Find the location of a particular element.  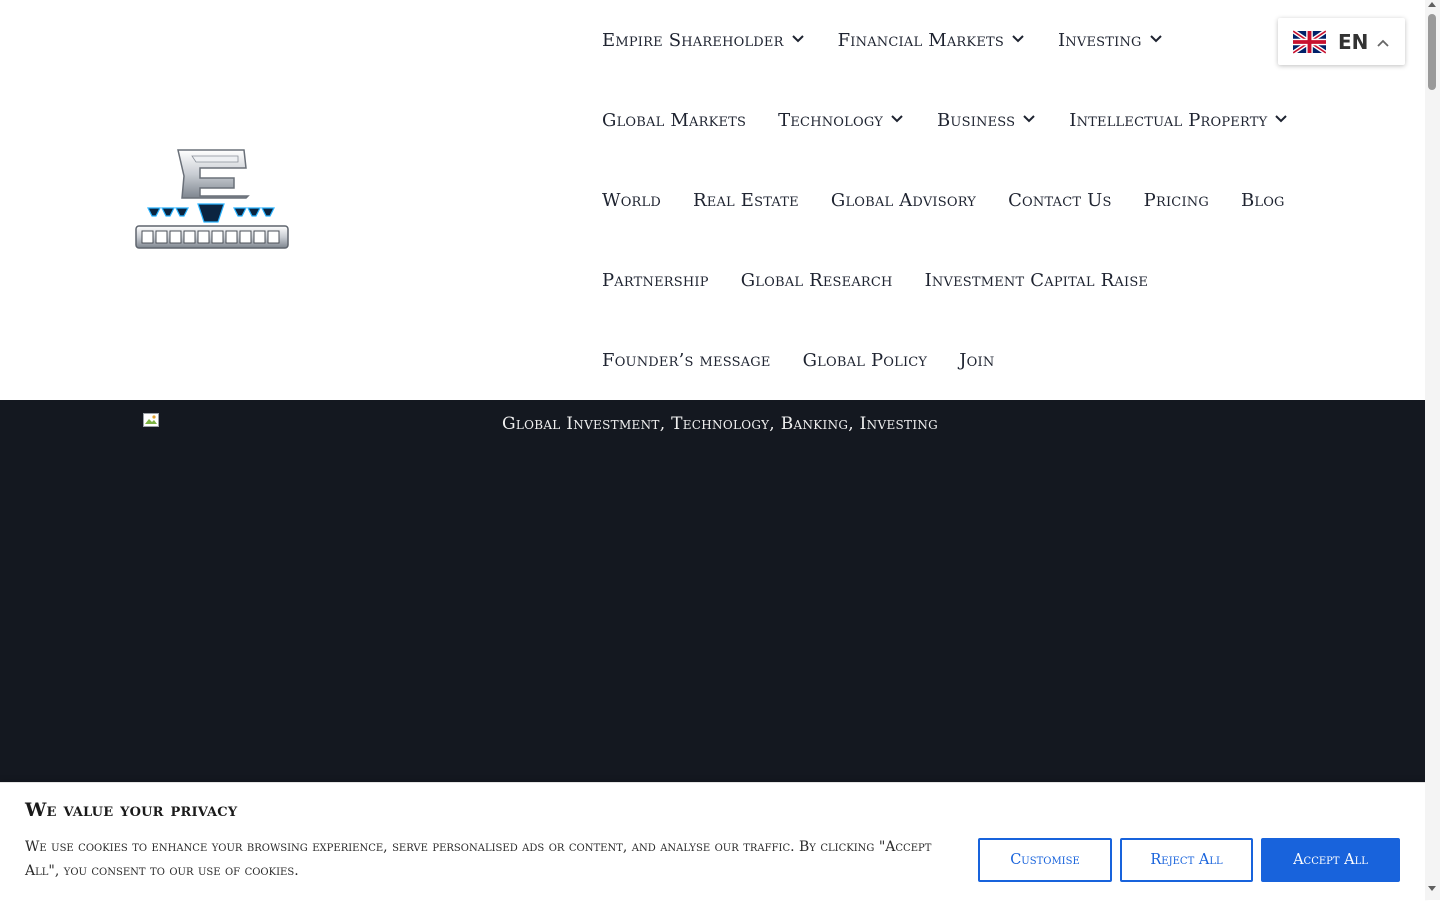

nav-label: Founder’s message is located at coordinates (686, 360).